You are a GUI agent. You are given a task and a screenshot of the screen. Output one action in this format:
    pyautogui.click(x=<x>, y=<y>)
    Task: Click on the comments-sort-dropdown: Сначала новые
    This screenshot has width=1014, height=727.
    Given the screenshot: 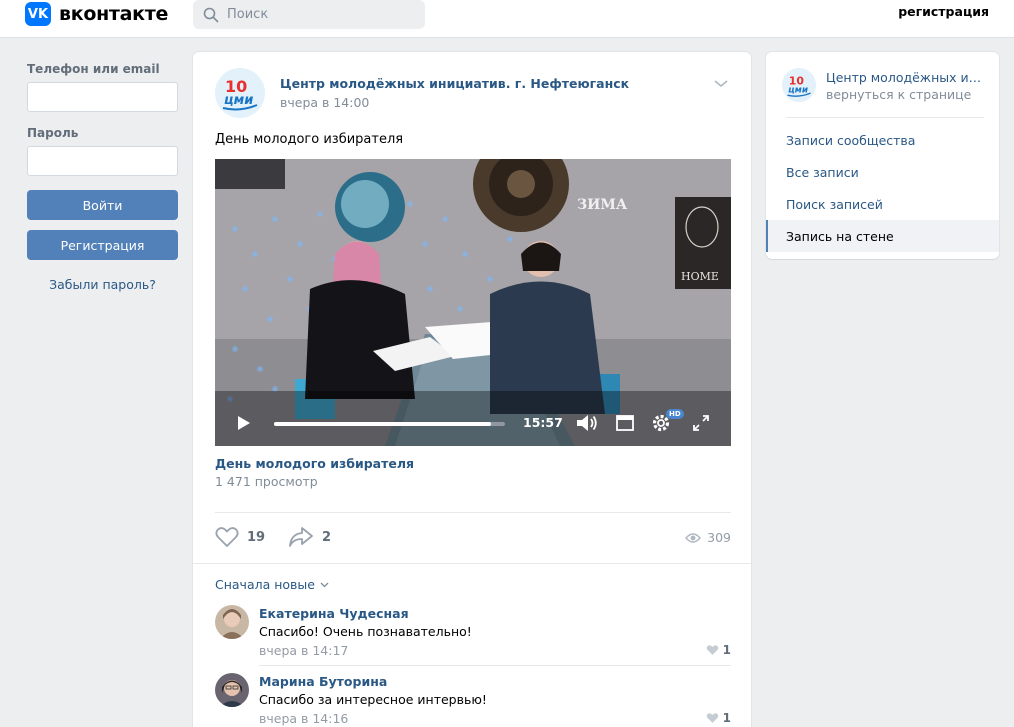 What is the action you would take?
    pyautogui.click(x=272, y=584)
    